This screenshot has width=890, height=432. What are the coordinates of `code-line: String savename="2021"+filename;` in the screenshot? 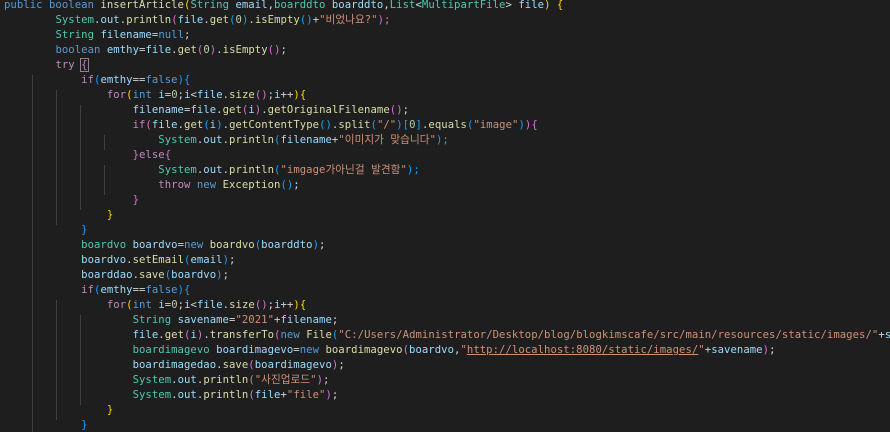 It's located at (171, 320).